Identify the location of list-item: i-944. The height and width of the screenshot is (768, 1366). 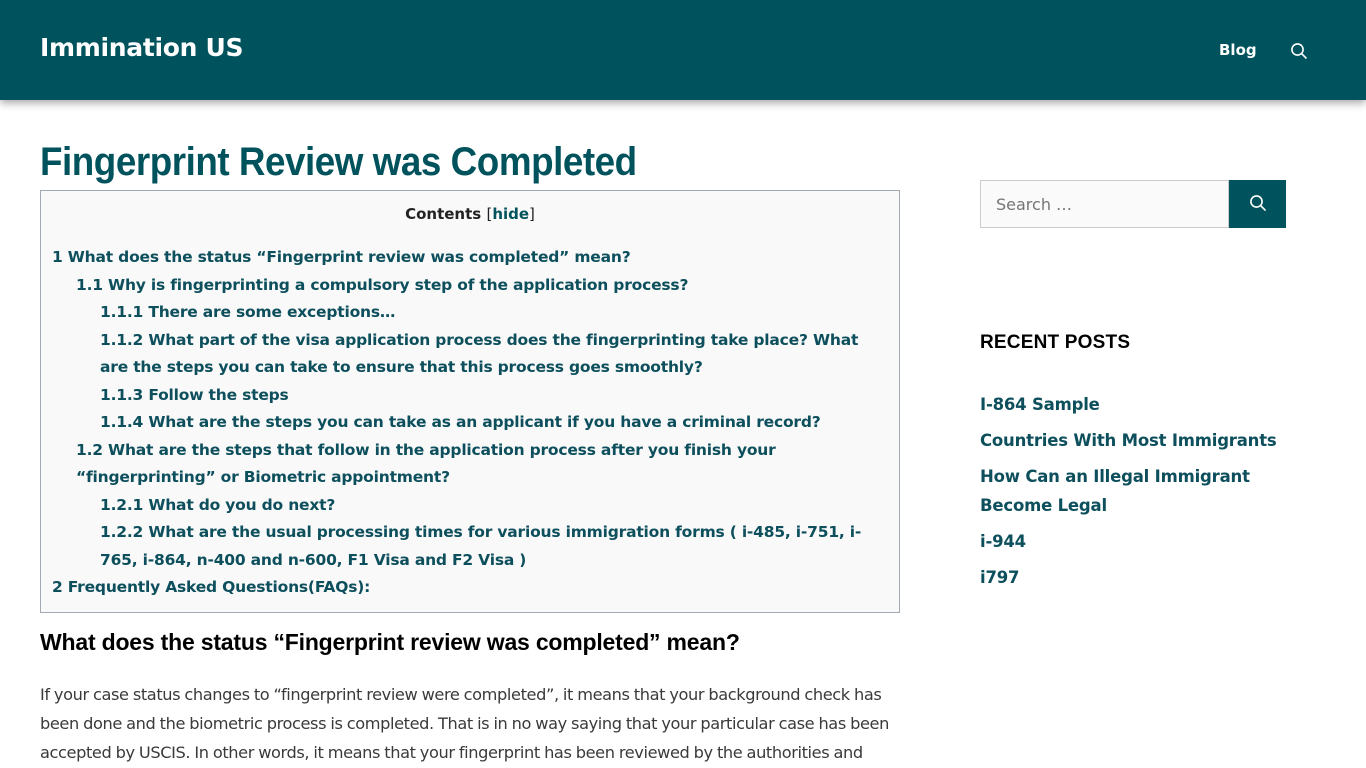
(1130, 541).